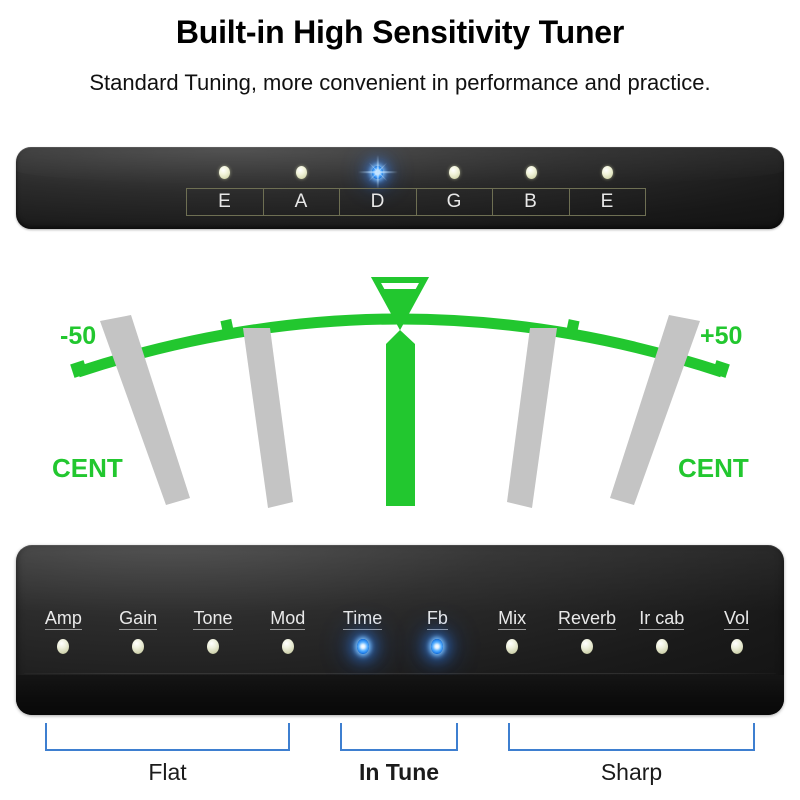  Describe the element at coordinates (87, 468) in the screenshot. I see `gauge-unit-label-left: CENT` at that location.